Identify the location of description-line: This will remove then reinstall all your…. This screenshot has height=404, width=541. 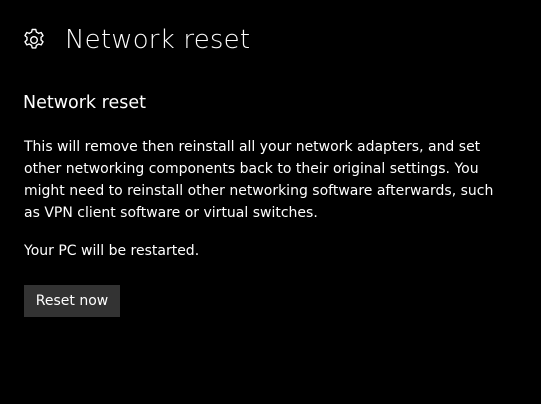
(252, 147).